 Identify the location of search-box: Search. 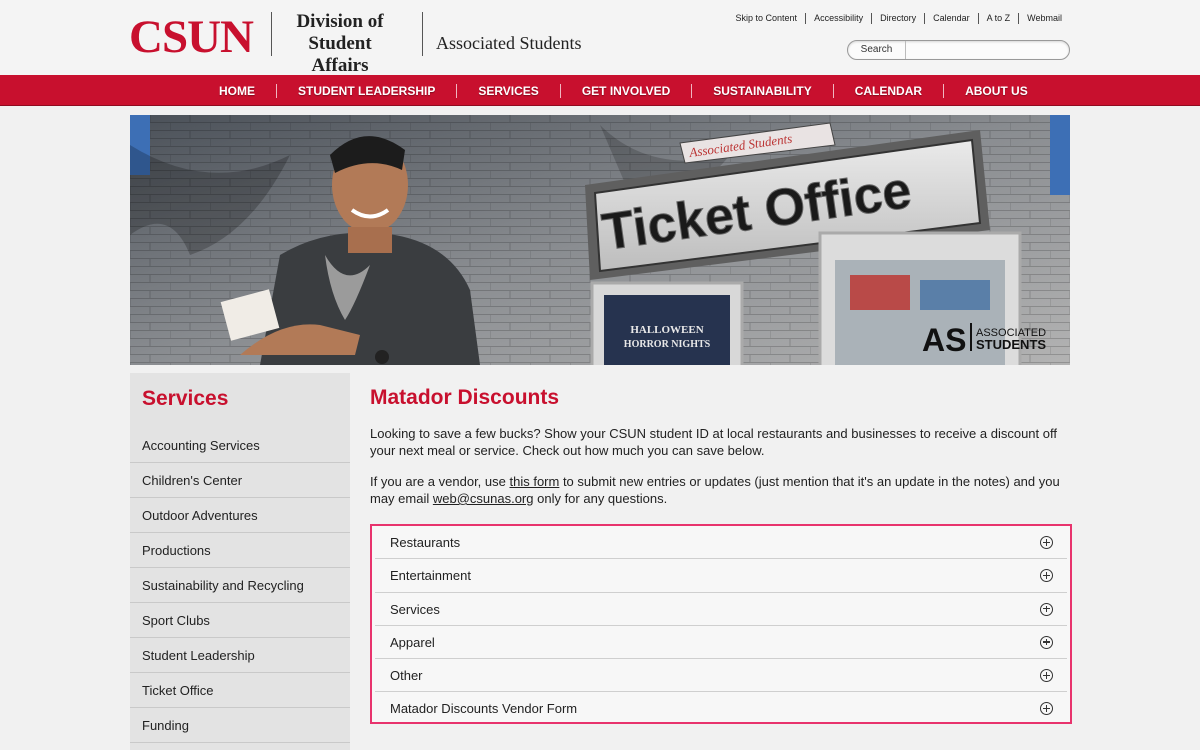
(958, 50).